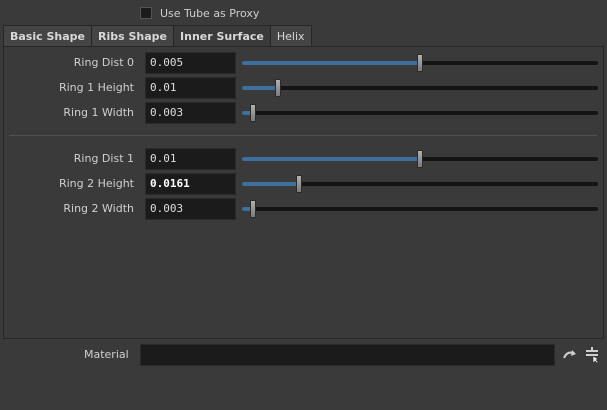  What do you see at coordinates (420, 88) in the screenshot?
I see `ring-1-height-slider` at bounding box center [420, 88].